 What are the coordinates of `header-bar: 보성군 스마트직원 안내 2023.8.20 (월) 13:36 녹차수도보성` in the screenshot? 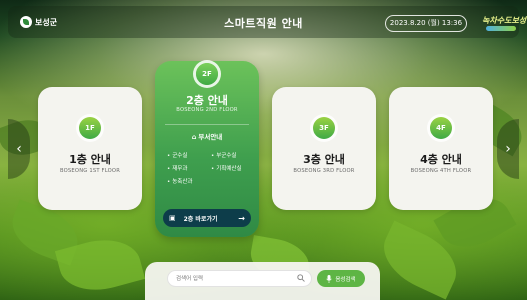 It's located at (267, 22).